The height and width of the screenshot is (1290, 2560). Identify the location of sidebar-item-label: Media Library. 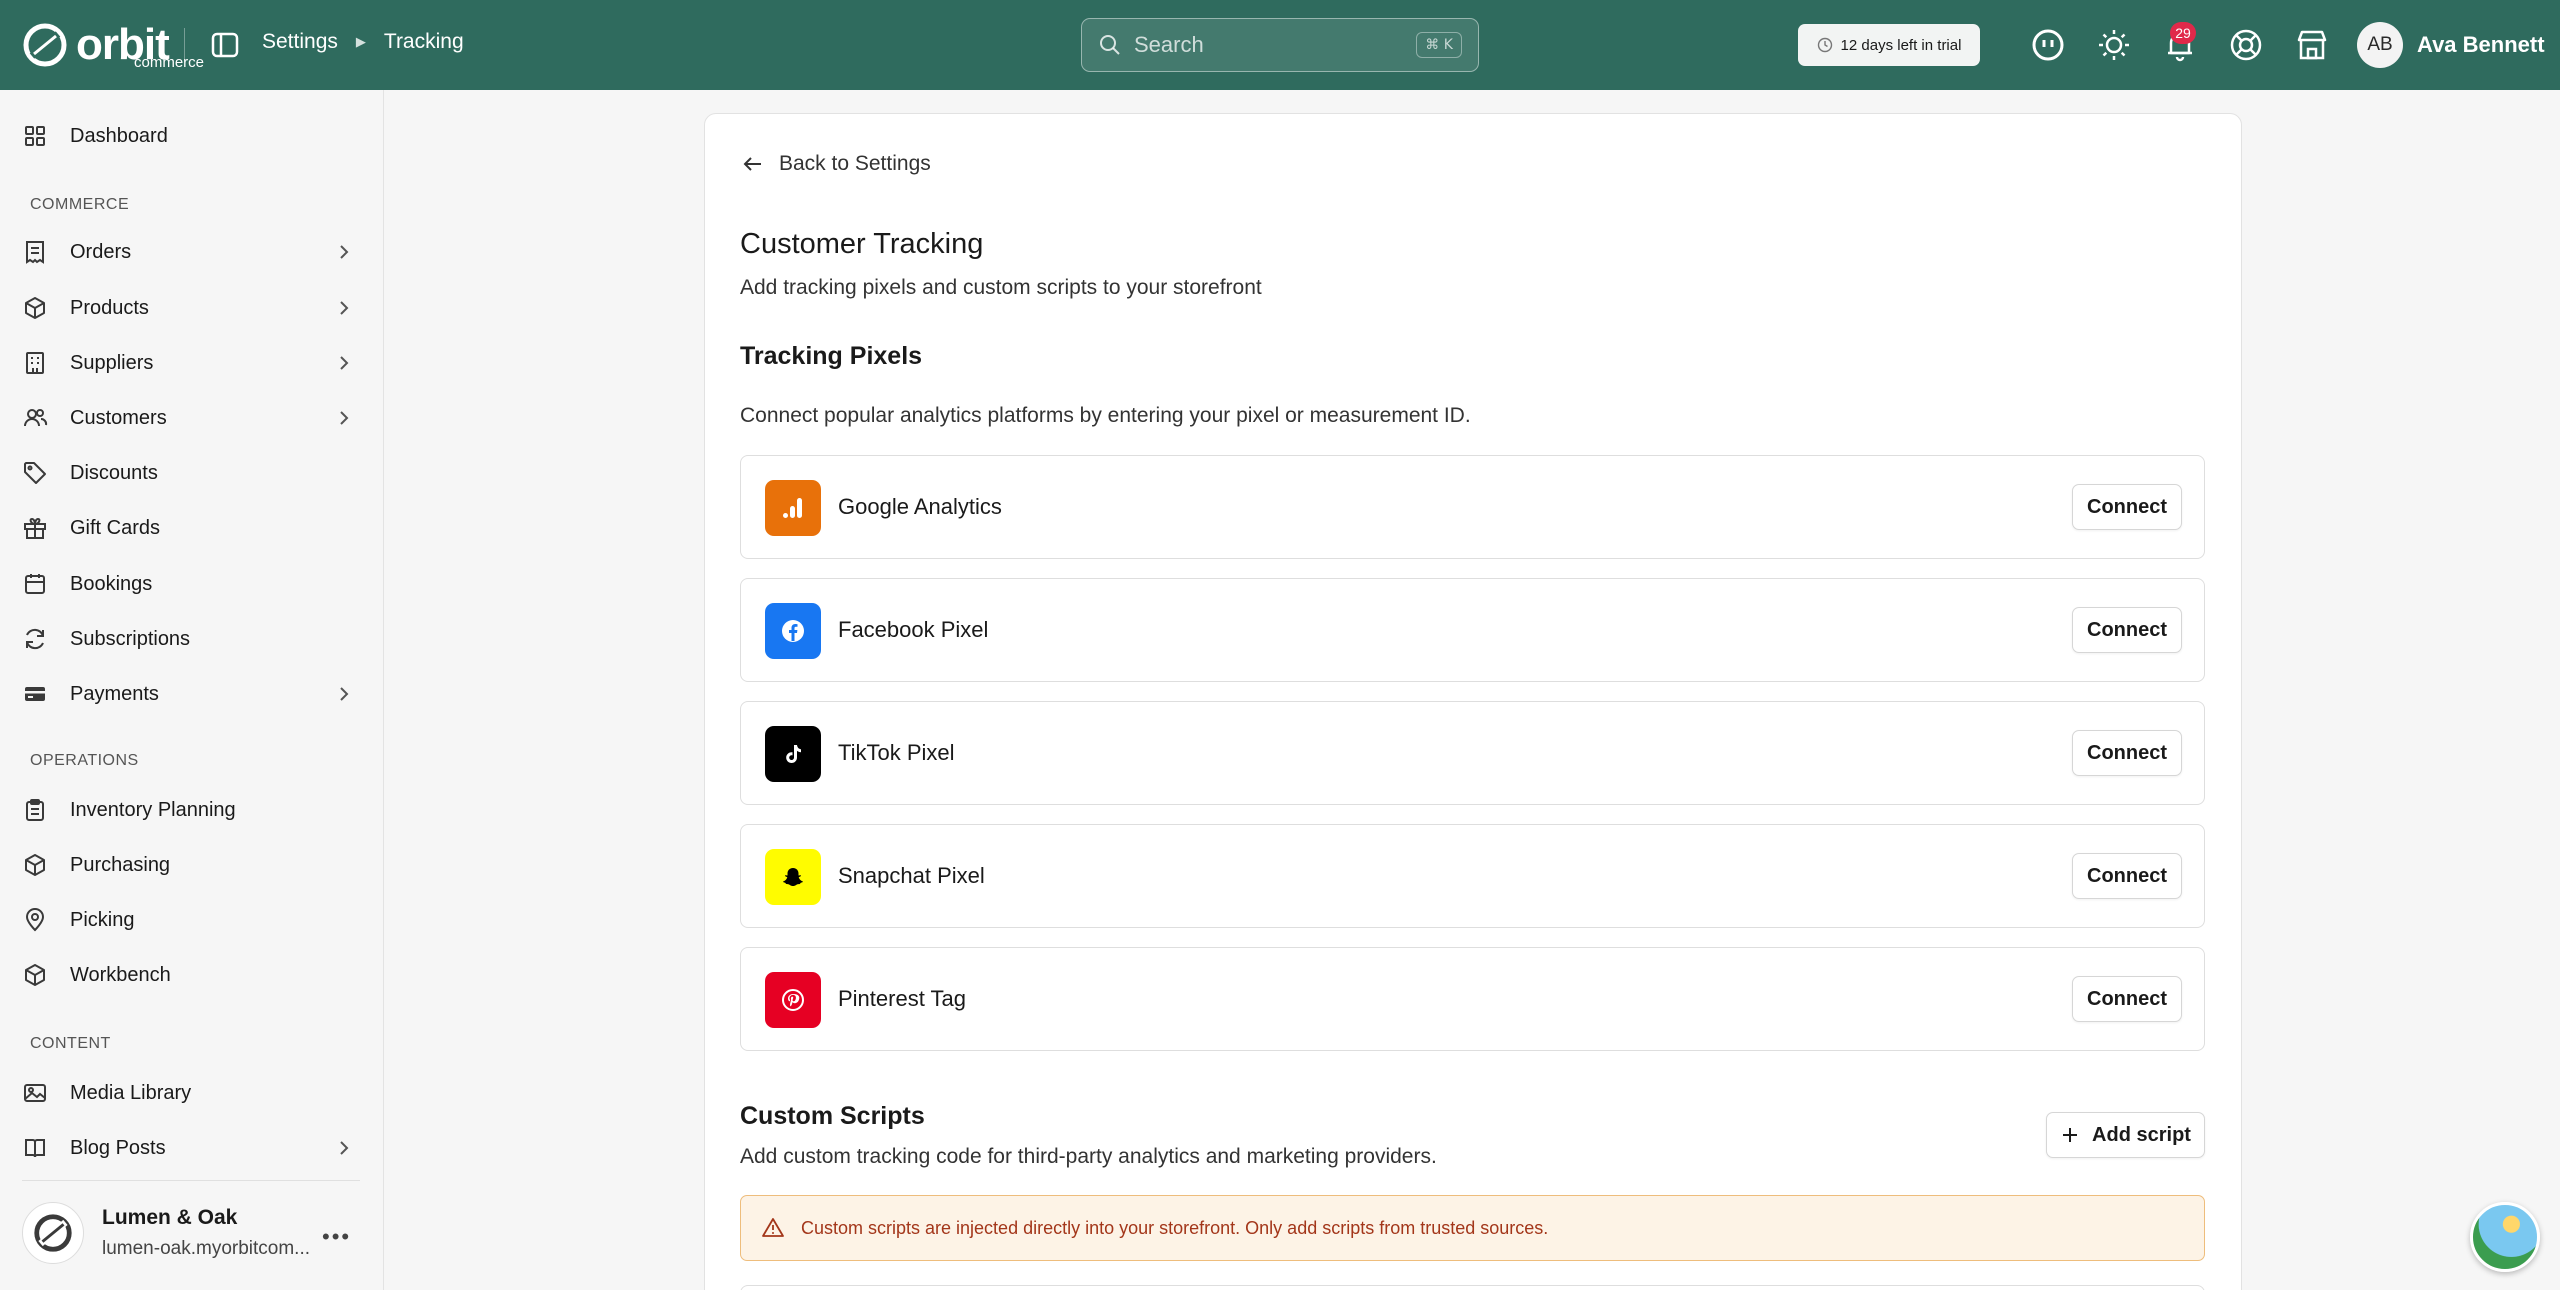
(131, 1092).